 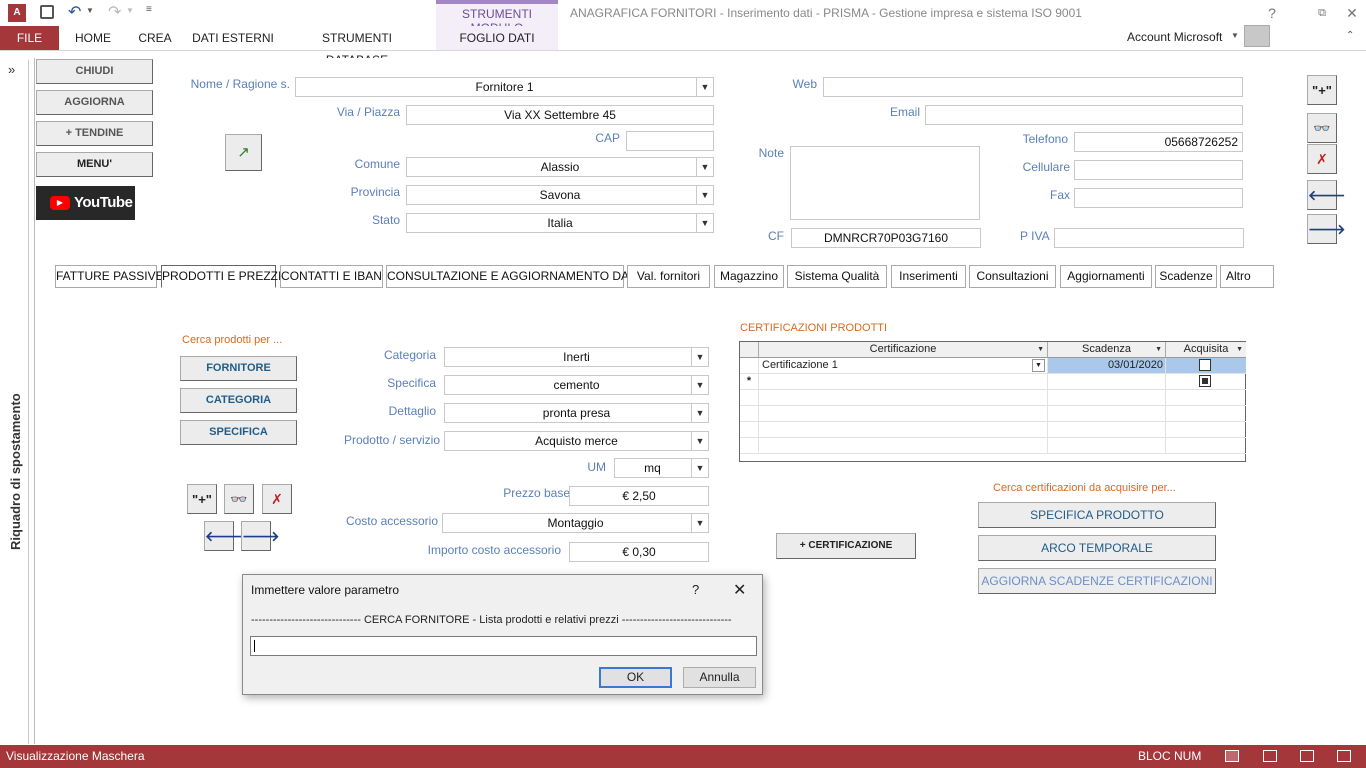 I want to click on delete-record-button: ✗, so click(x=1322, y=159).